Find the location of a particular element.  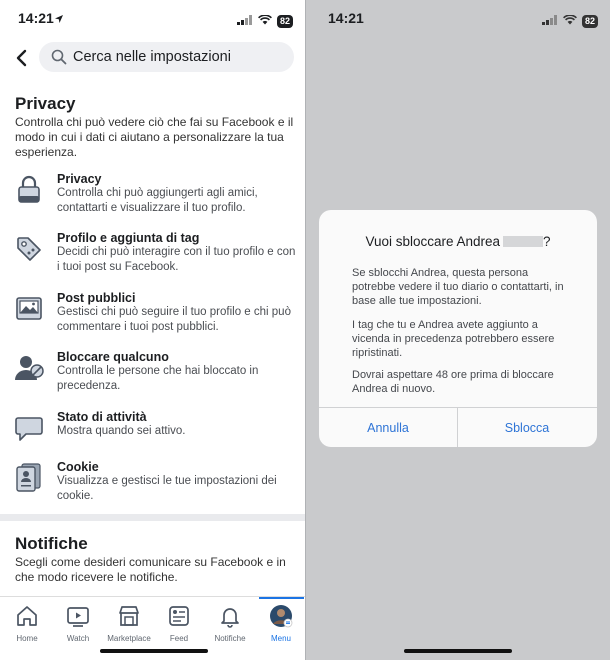

item-title: Stato di attività is located at coordinates (102, 417).